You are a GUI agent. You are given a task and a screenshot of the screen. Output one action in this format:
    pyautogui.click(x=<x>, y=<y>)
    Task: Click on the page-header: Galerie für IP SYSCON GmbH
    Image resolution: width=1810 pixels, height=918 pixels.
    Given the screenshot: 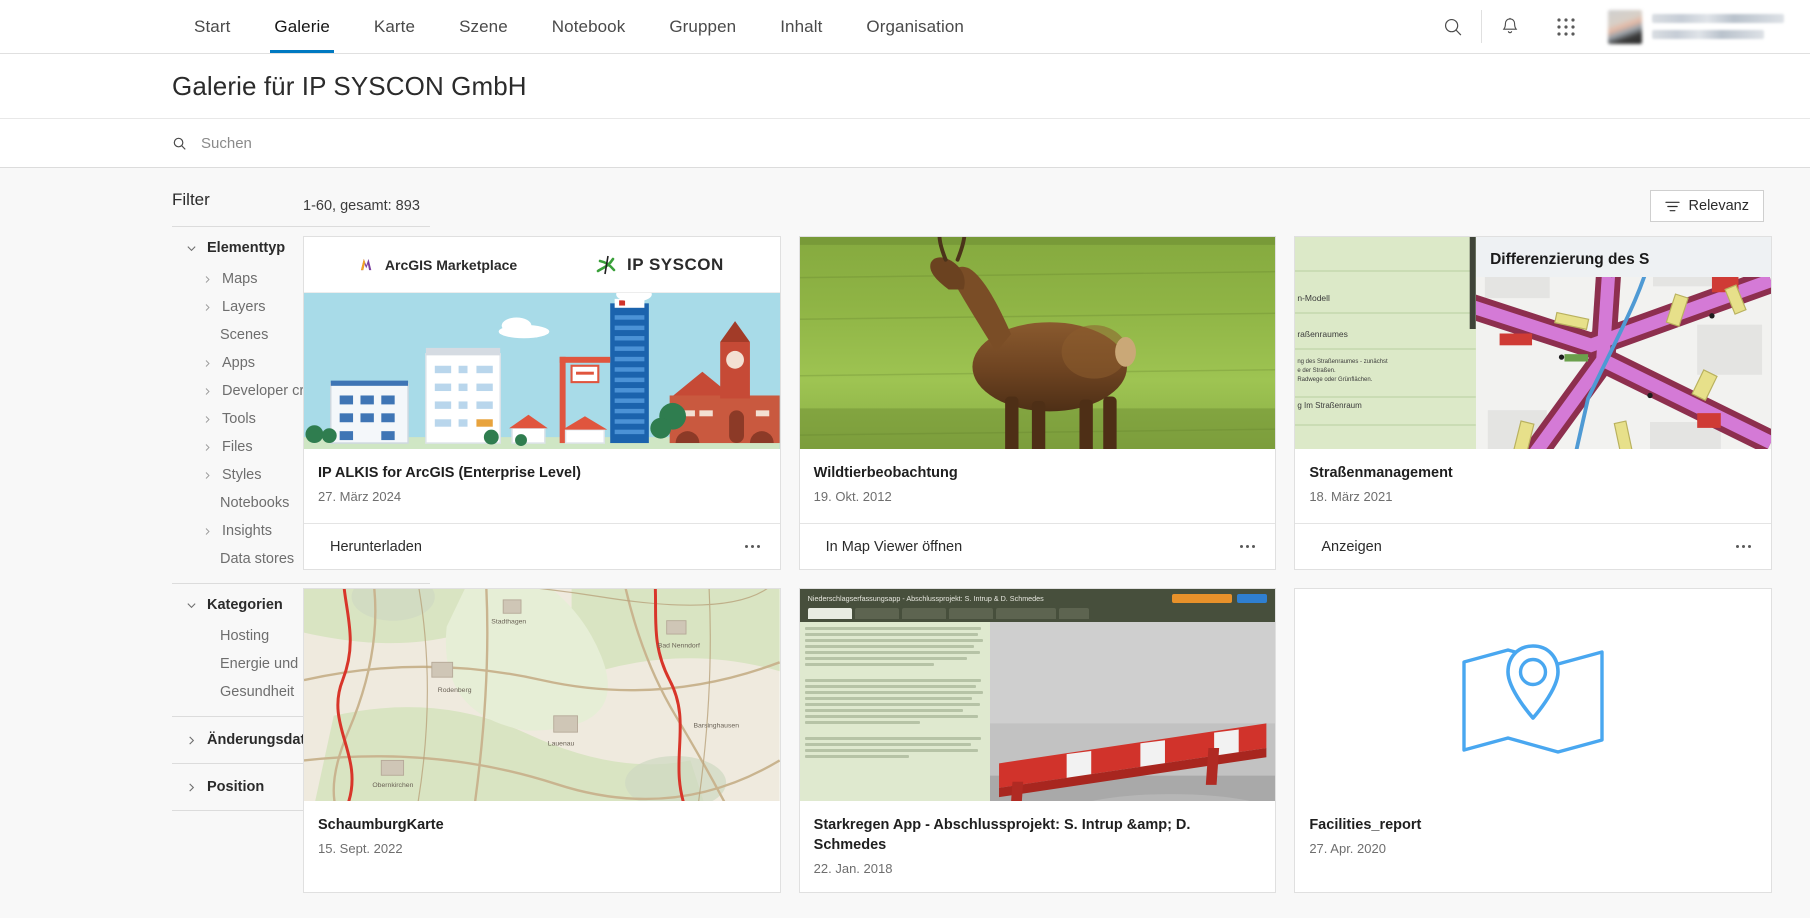 What is the action you would take?
    pyautogui.click(x=905, y=86)
    